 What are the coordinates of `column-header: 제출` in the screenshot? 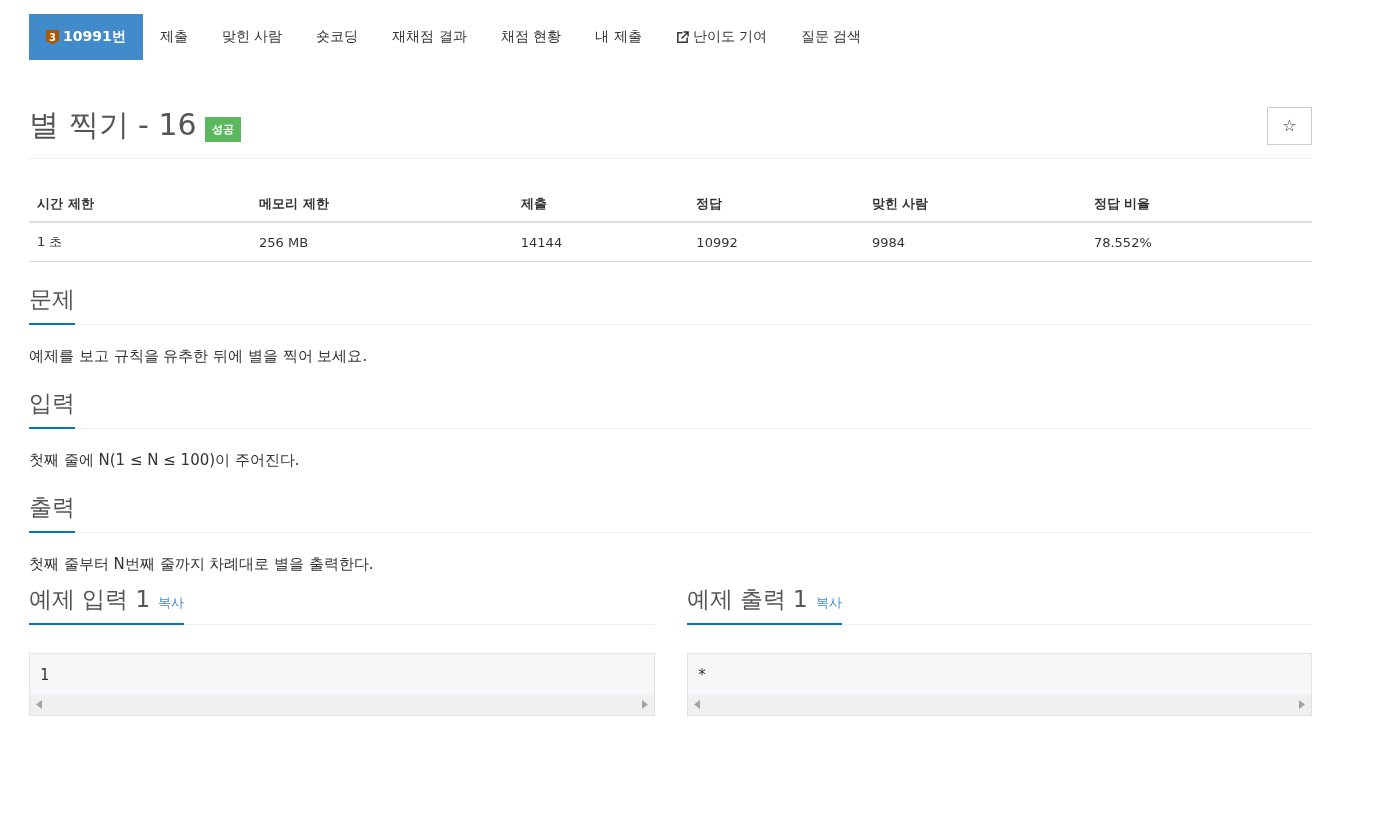 It's located at (600, 204).